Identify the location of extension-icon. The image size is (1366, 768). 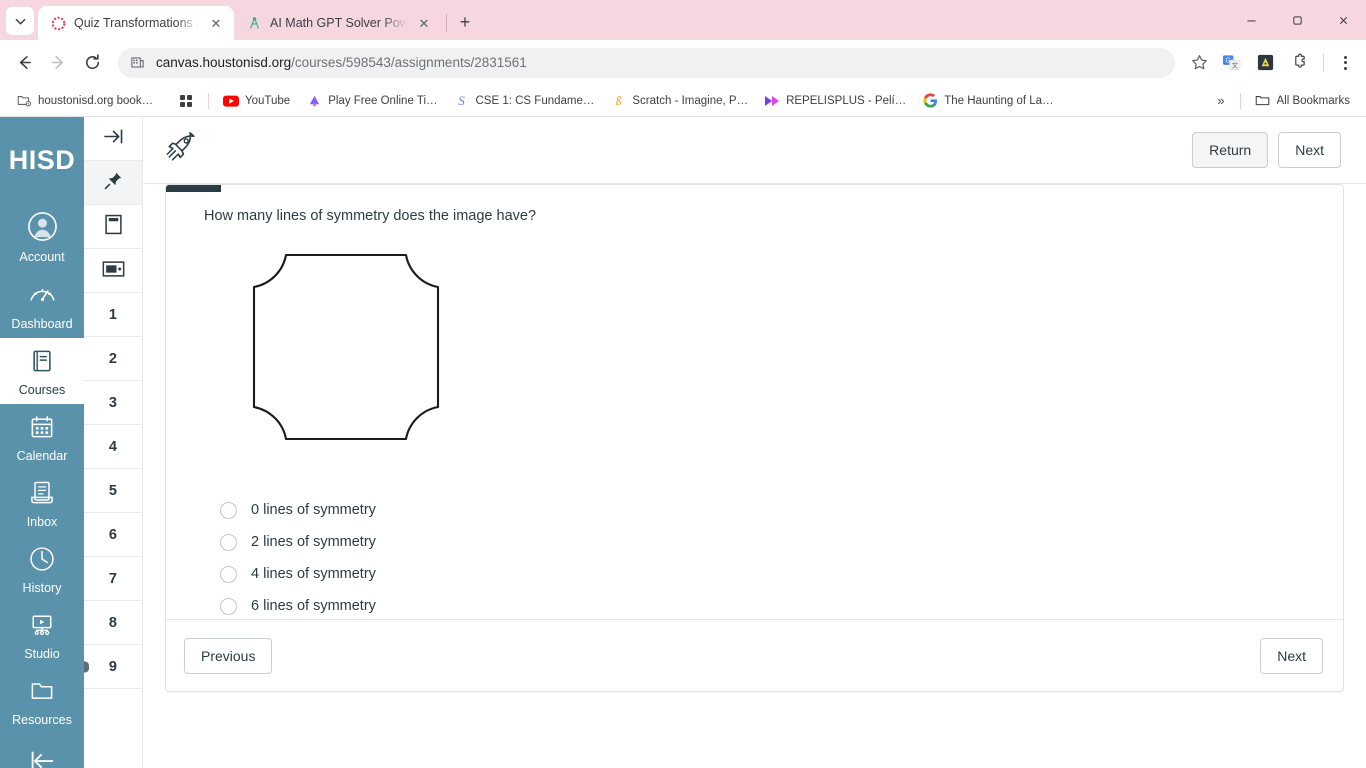
(1265, 63).